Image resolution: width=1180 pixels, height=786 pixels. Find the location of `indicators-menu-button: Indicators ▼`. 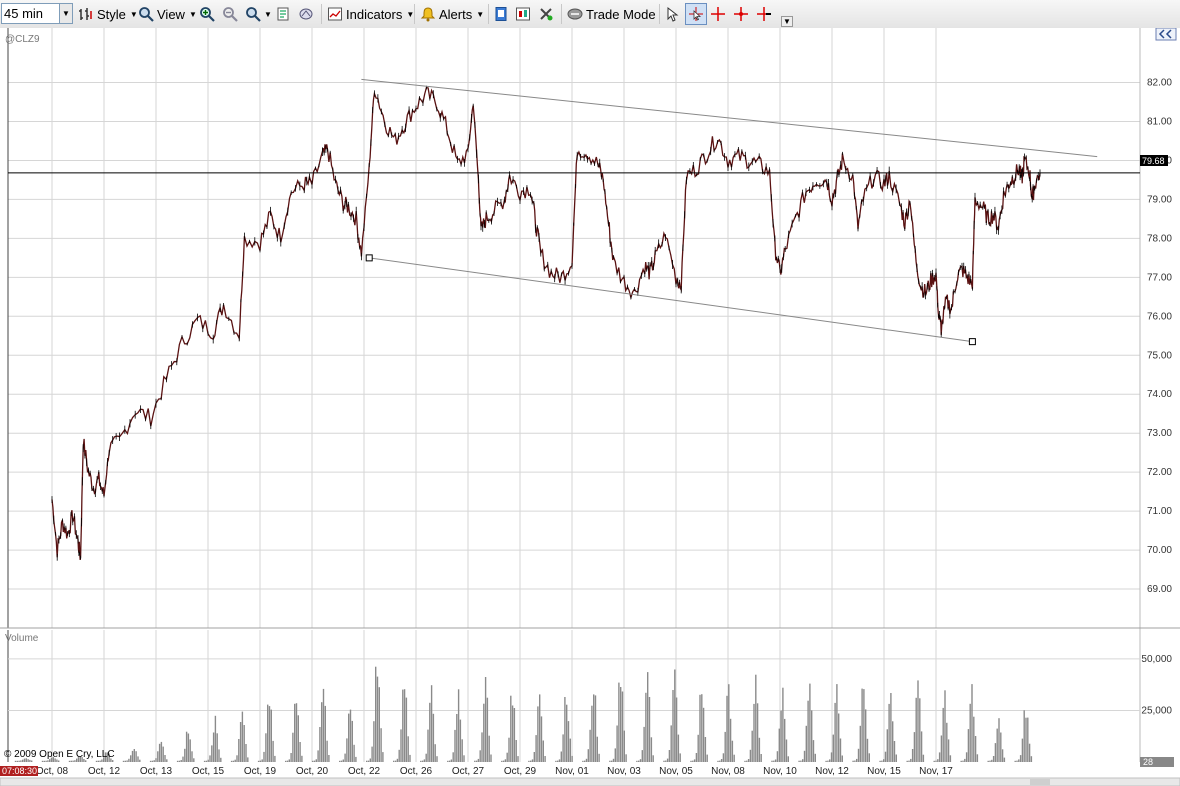

indicators-menu-button: Indicators ▼ is located at coordinates (370, 14).